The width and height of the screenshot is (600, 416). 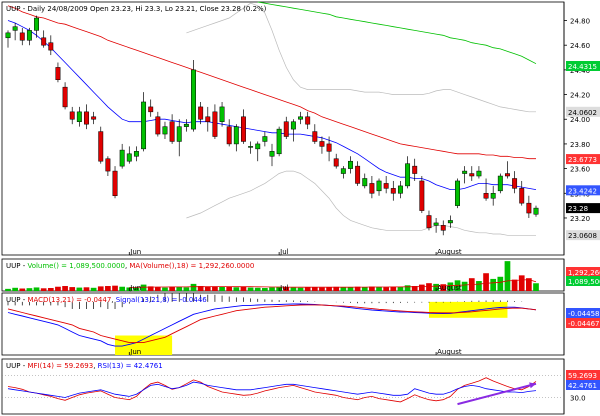 What do you see at coordinates (144, 345) in the screenshot?
I see `highlight-box` at bounding box center [144, 345].